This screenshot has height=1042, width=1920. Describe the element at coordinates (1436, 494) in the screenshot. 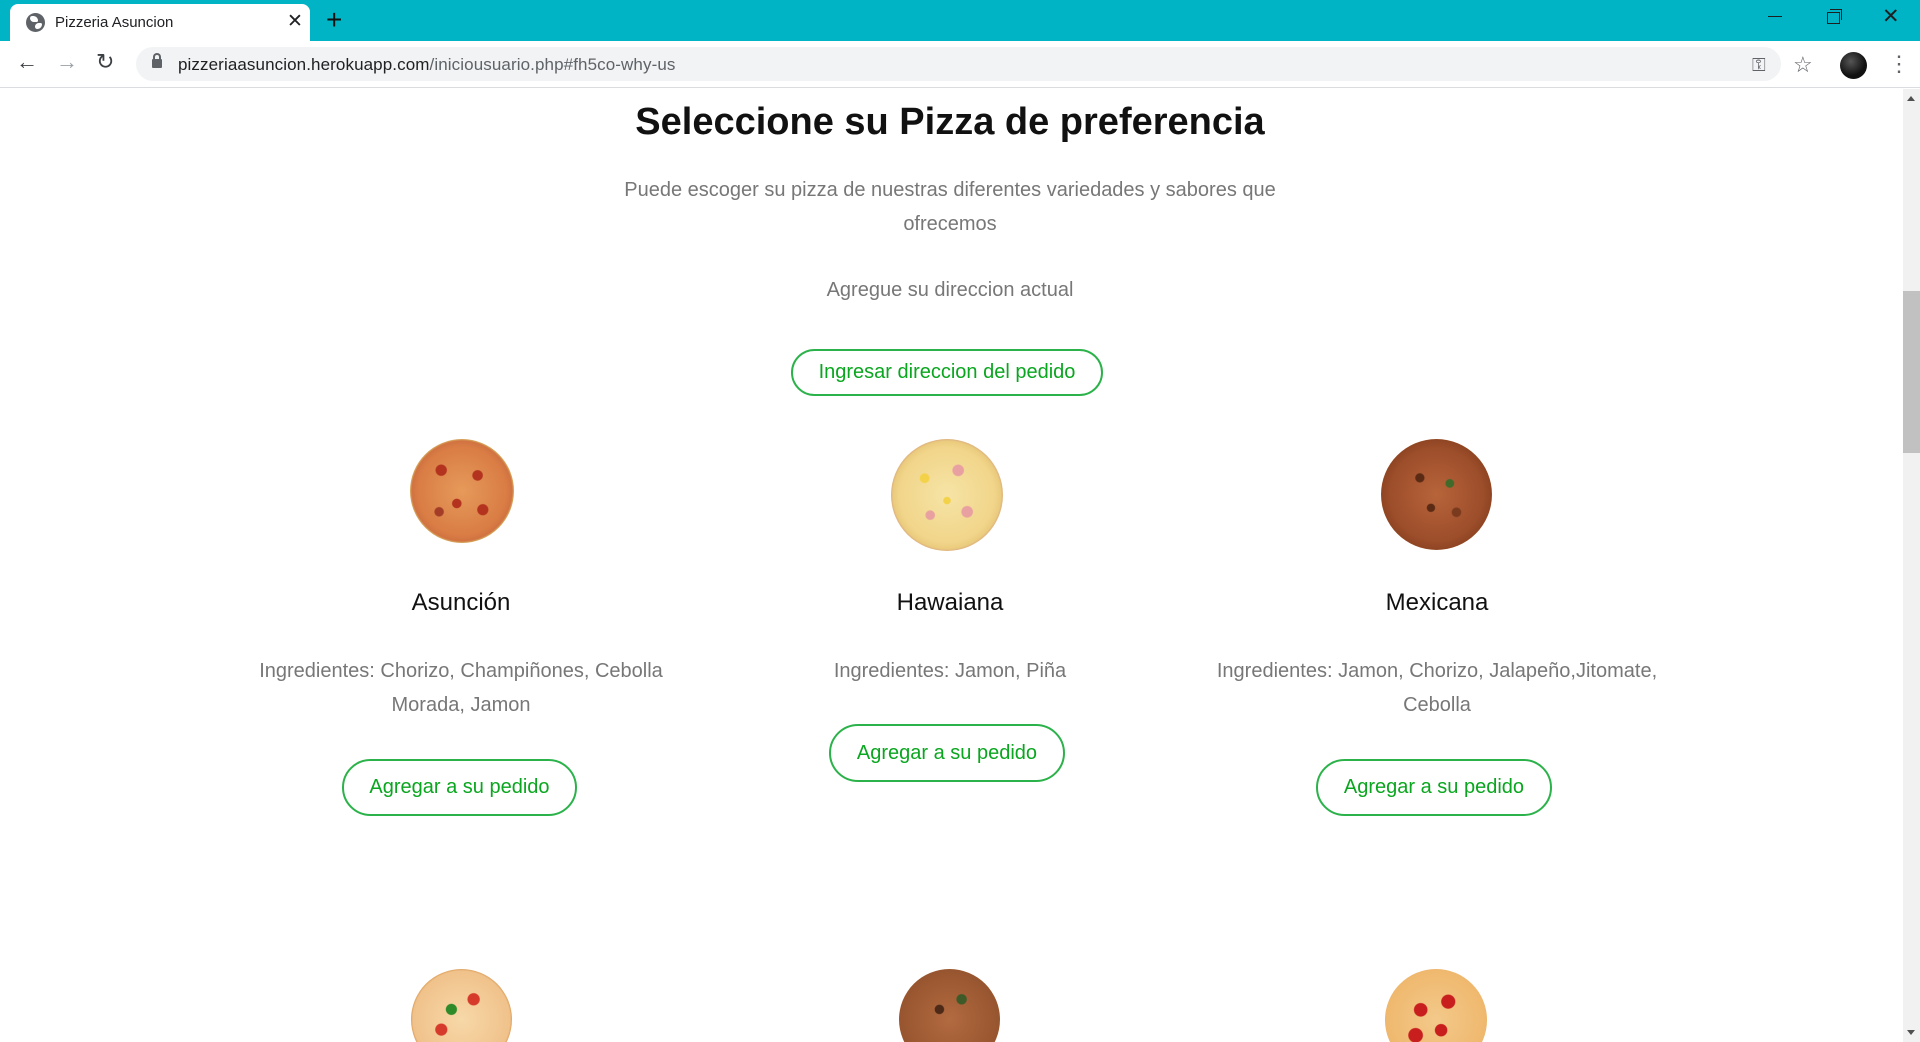

I see `pizza-image-mexicana` at that location.